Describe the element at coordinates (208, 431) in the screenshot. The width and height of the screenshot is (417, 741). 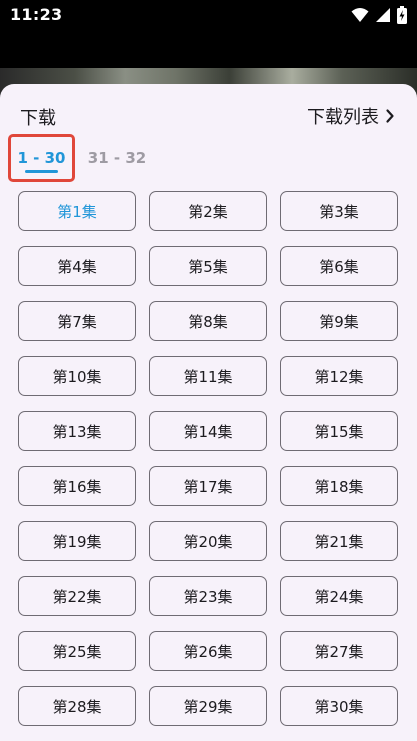
I see `episode-button: 第14集` at that location.